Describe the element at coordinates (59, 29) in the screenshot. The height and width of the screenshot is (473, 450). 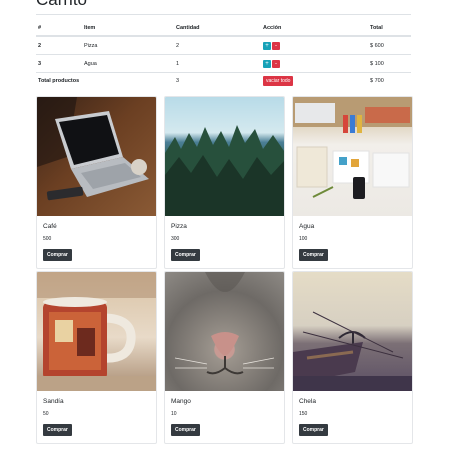
I see `header-id: #` at that location.